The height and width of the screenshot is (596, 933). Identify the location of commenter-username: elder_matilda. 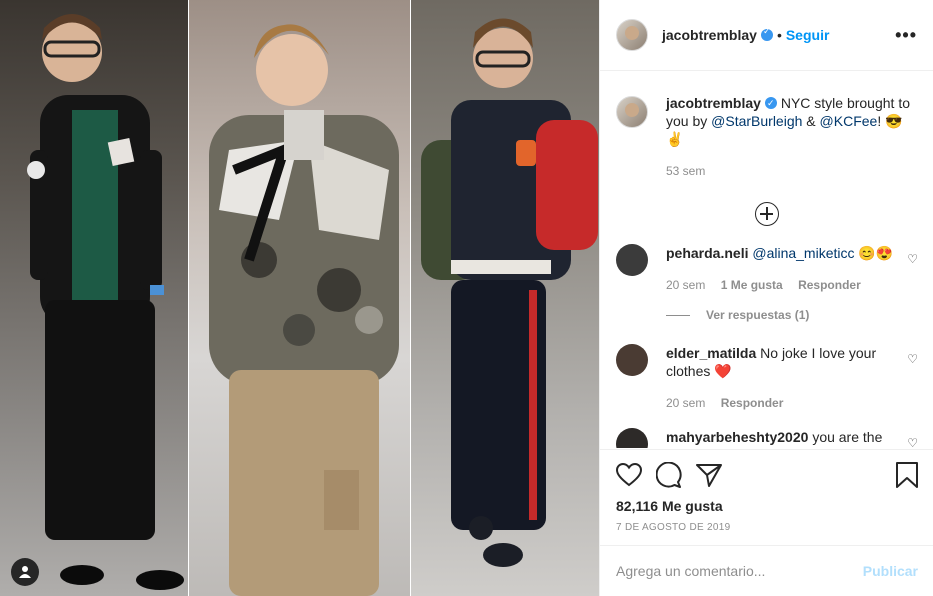
(711, 353).